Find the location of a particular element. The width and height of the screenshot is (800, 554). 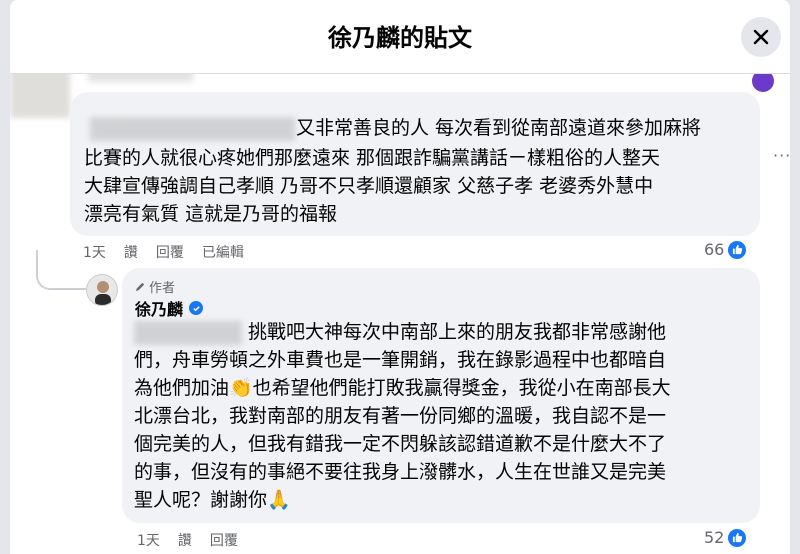

dialog-title: 徐乃麟的貼文 is located at coordinates (400, 38).